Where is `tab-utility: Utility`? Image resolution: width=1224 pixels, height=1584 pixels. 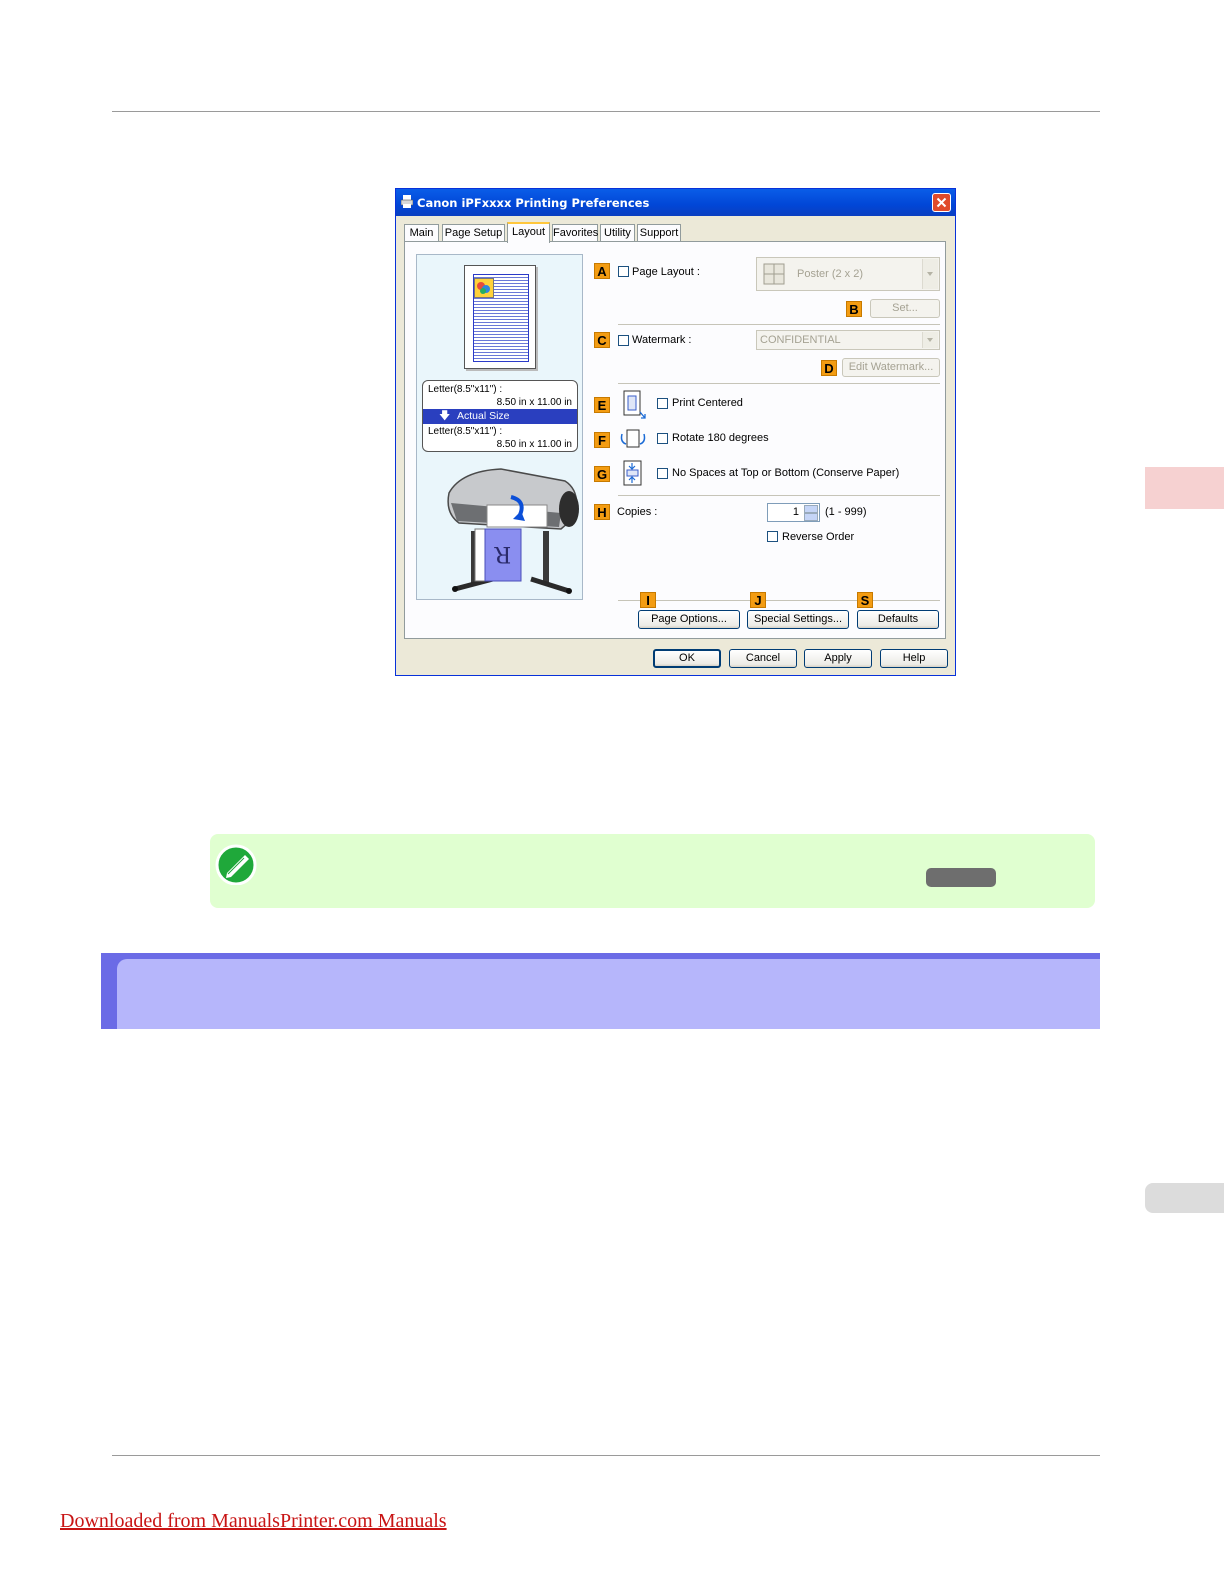
tab-utility: Utility is located at coordinates (617, 232).